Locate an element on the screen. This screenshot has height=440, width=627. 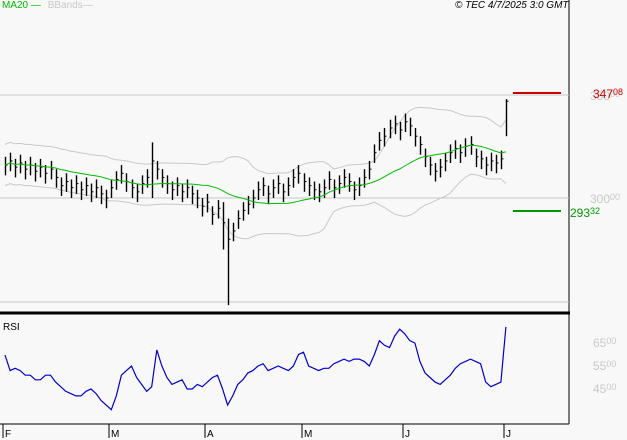
rsi-label: RSI is located at coordinates (11, 327).